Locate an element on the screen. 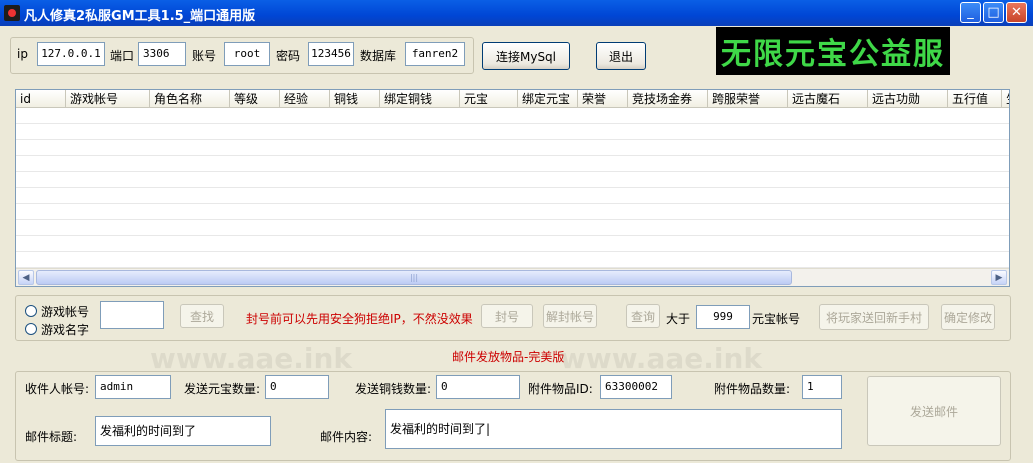 The image size is (1033, 463). column-header: 竞技场金券 is located at coordinates (668, 99).